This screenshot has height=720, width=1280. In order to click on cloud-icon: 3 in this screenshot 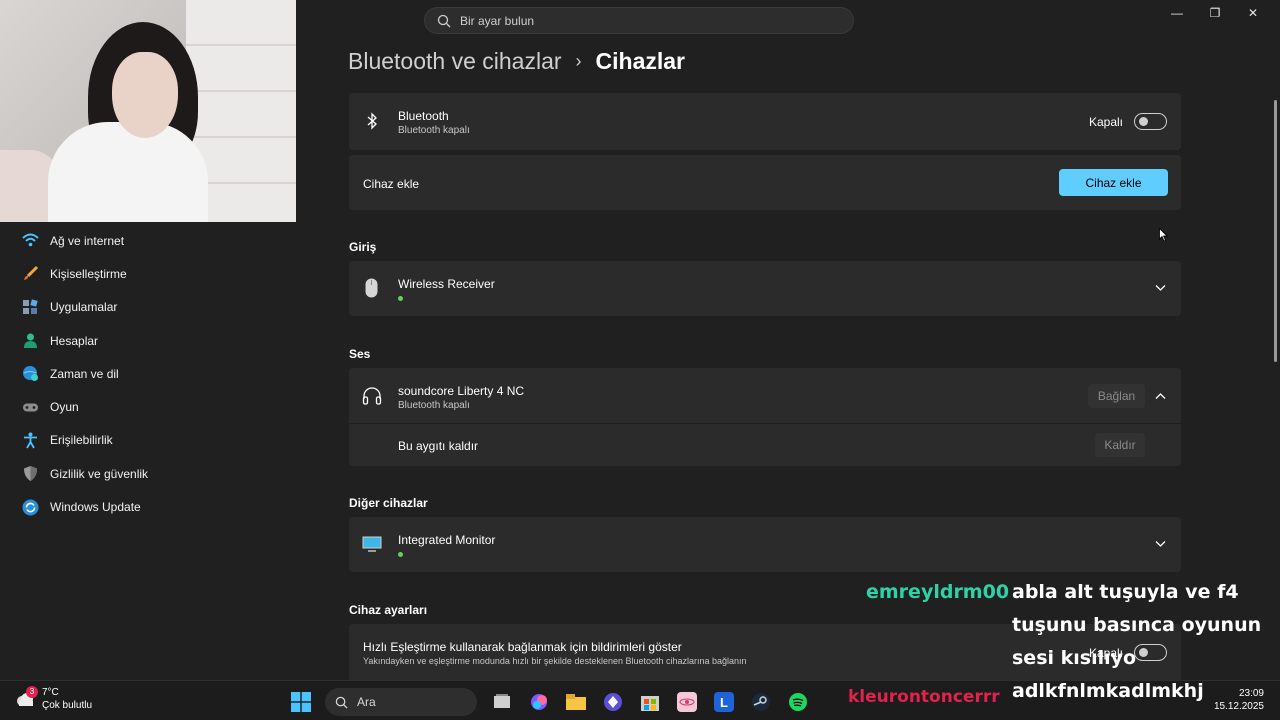, I will do `click(26, 698)`.